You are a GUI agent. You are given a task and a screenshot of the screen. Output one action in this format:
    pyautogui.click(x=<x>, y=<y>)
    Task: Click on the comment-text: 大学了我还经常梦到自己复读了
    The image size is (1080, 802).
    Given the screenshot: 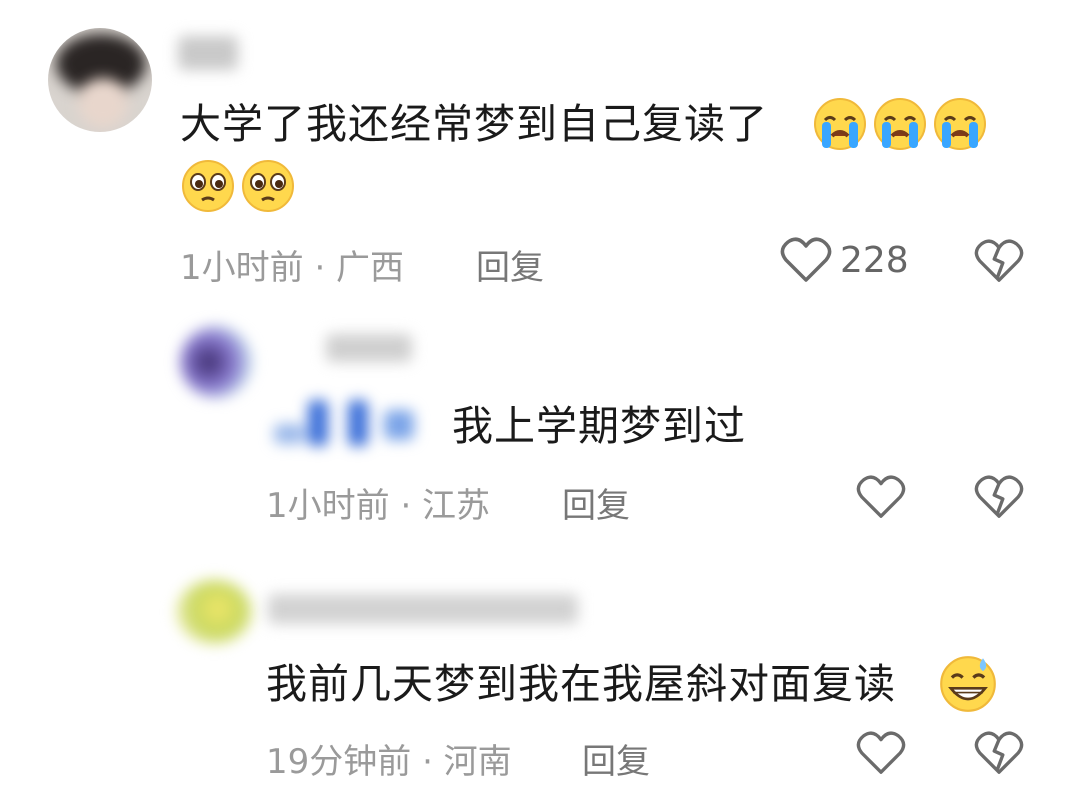 What is the action you would take?
    pyautogui.click(x=474, y=124)
    